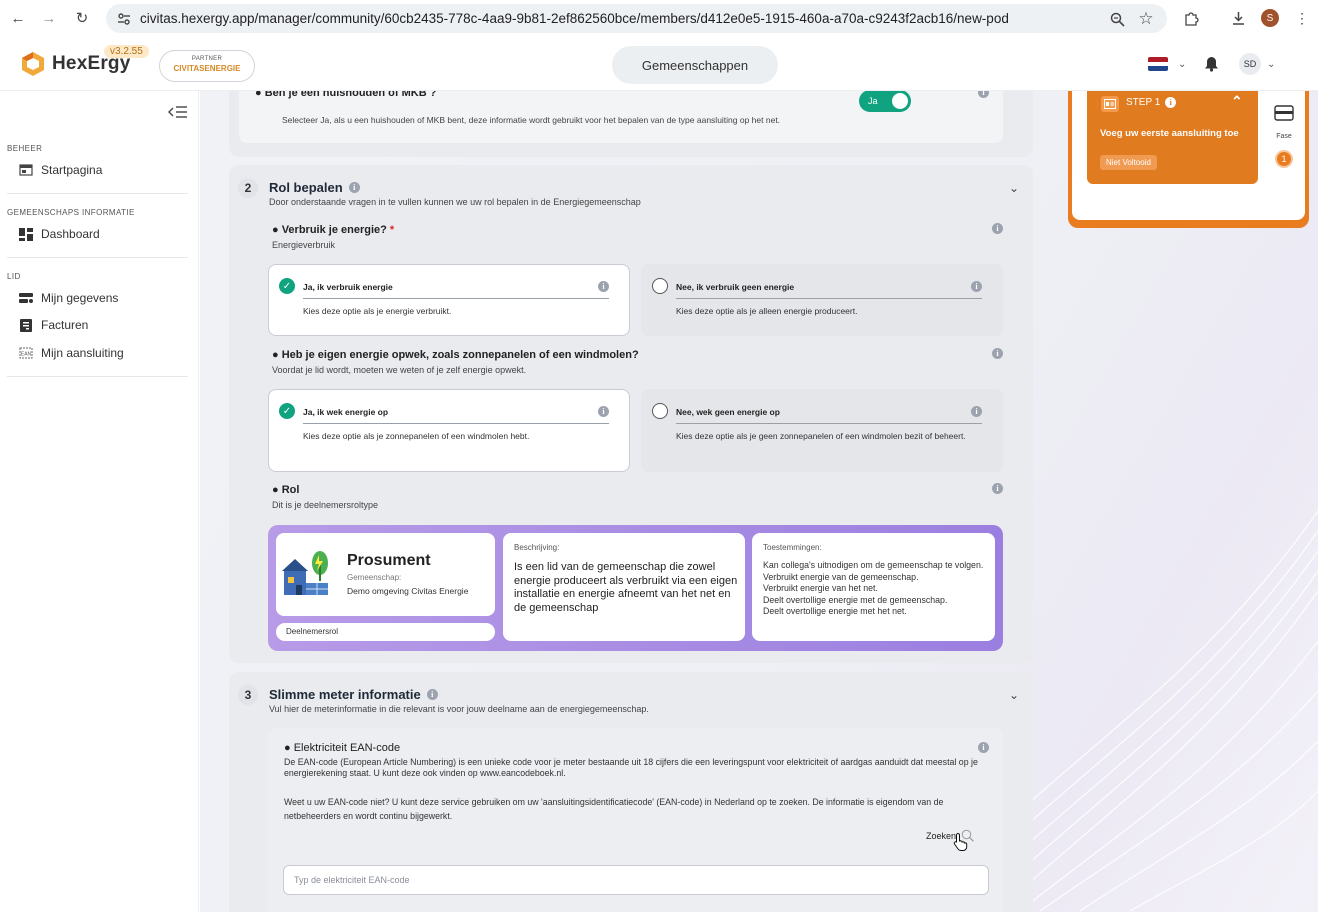 The height and width of the screenshot is (912, 1318). What do you see at coordinates (18, 18) in the screenshot?
I see `back-icon: ←` at bounding box center [18, 18].